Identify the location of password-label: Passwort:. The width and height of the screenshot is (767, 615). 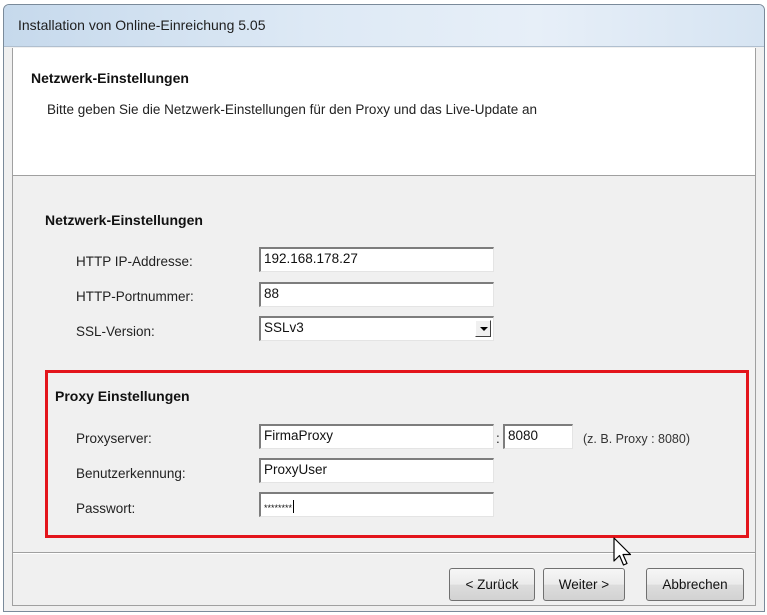
(106, 508).